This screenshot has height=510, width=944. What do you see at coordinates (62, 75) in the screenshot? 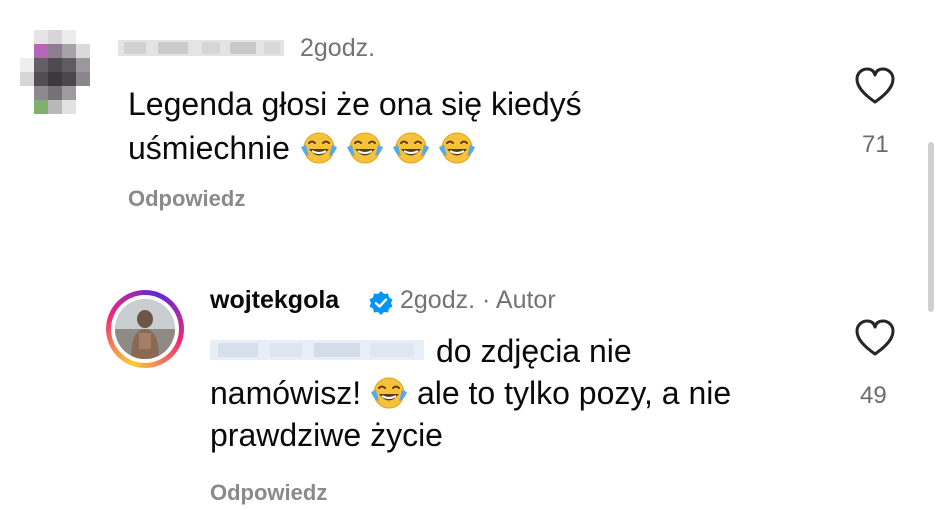
I see `pixelated-avatar` at bounding box center [62, 75].